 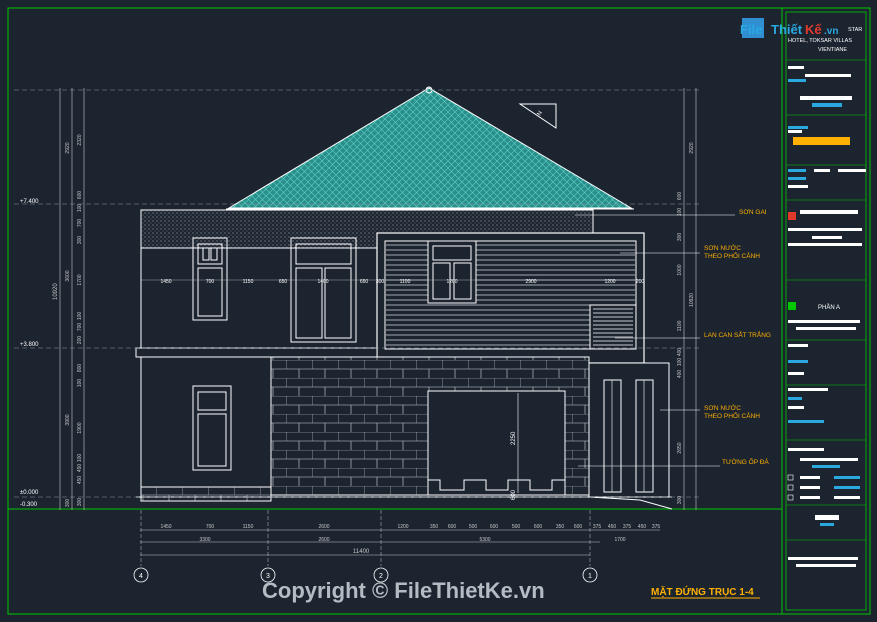 I want to click on watermark: Copyright © FileThietKe.vn, so click(x=403, y=590).